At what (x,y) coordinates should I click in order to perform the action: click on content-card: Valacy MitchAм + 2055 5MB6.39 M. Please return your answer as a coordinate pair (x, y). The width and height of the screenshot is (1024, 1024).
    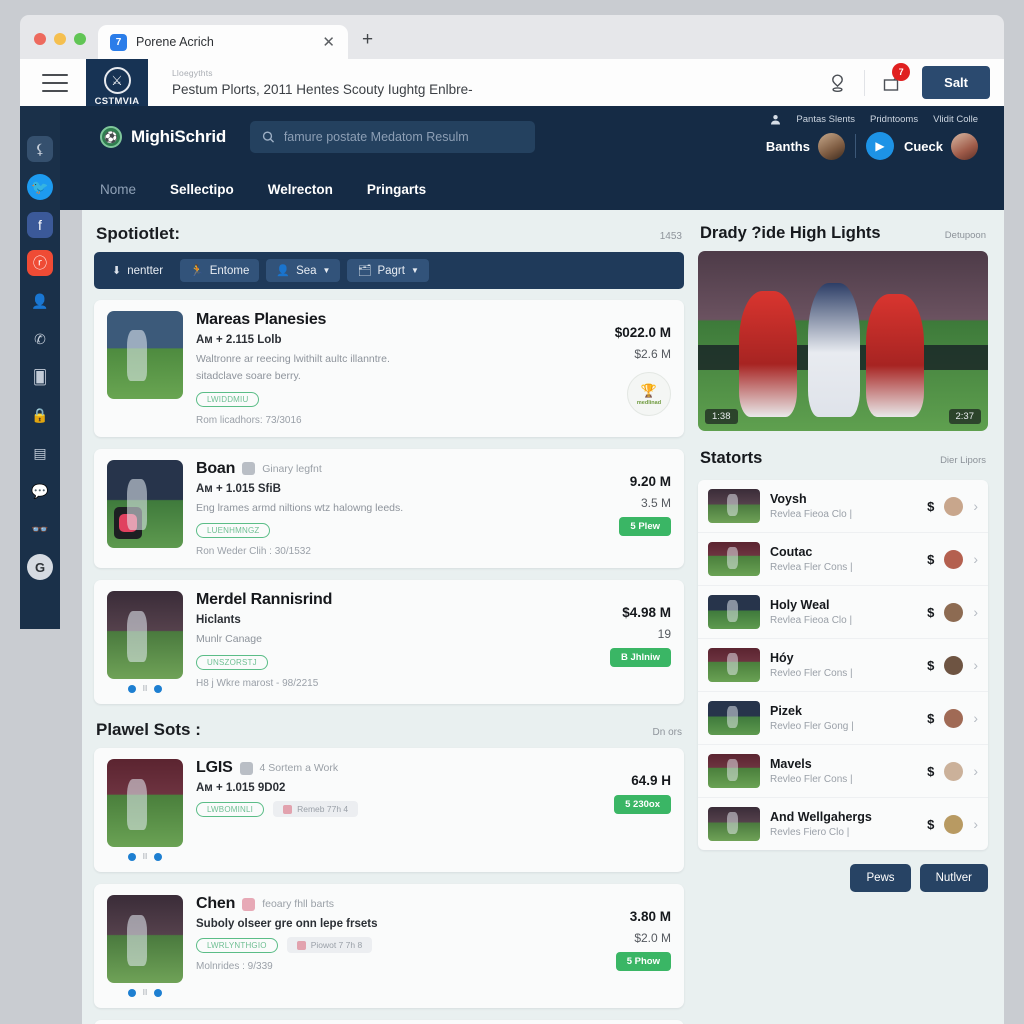
    Looking at the image, I should click on (389, 1022).